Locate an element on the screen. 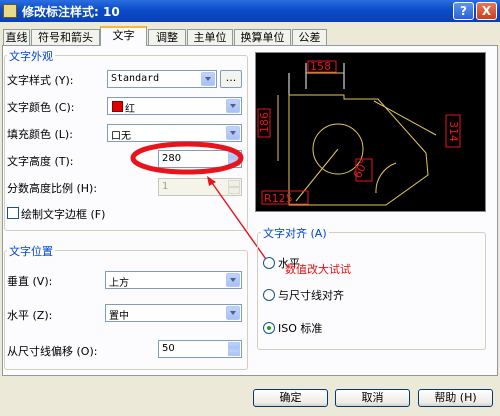  offset-label: 从尺寸线偏移 (O): is located at coordinates (52, 351).